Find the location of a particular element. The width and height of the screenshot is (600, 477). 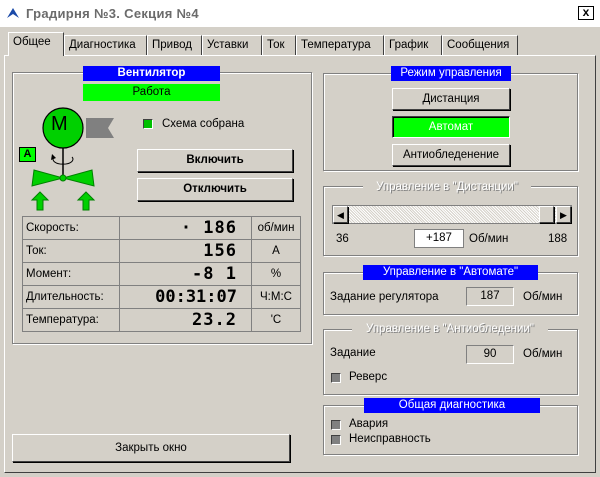

fault-indicator is located at coordinates (336, 440).